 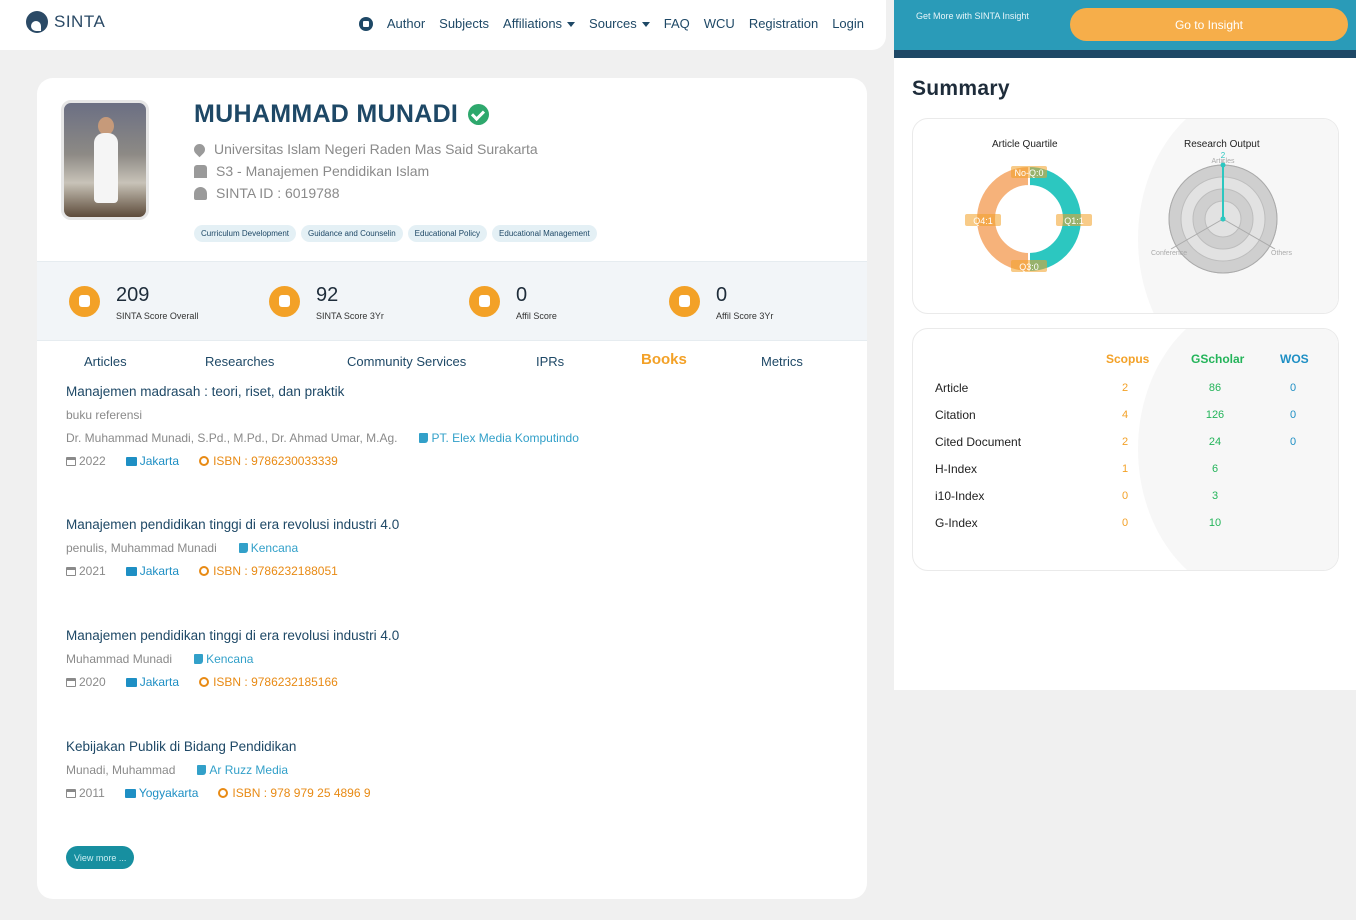 What do you see at coordinates (80, 21) in the screenshot?
I see `brand-name: SINTA` at bounding box center [80, 21].